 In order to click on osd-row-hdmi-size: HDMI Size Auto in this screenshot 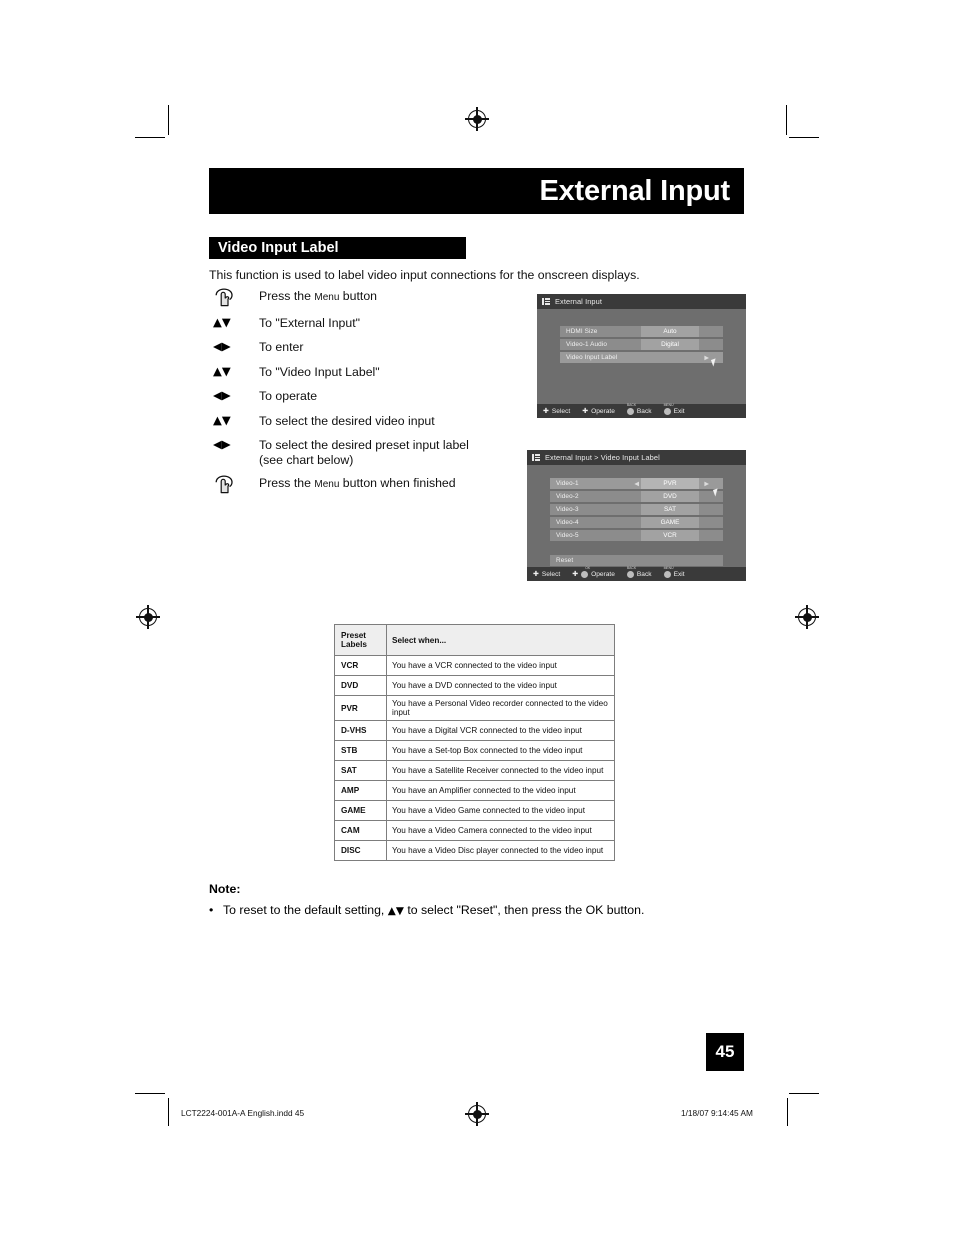, I will do `click(641, 331)`.